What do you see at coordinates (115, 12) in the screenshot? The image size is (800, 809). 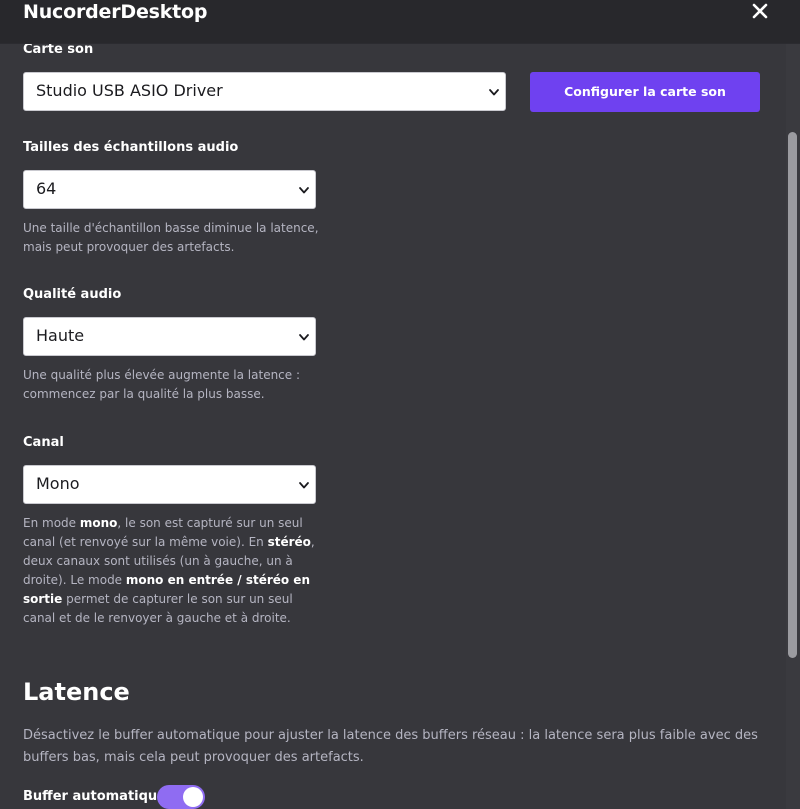 I see `app-title: NucorderDesktop` at bounding box center [115, 12].